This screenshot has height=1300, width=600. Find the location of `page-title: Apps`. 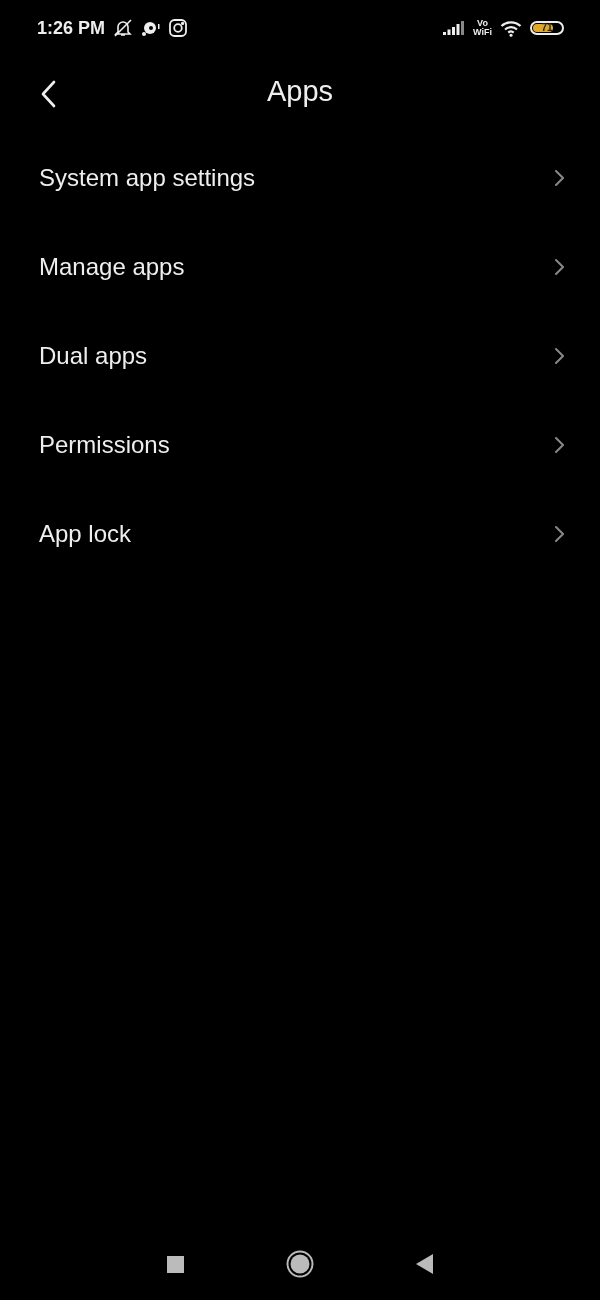

page-title: Apps is located at coordinates (300, 91).